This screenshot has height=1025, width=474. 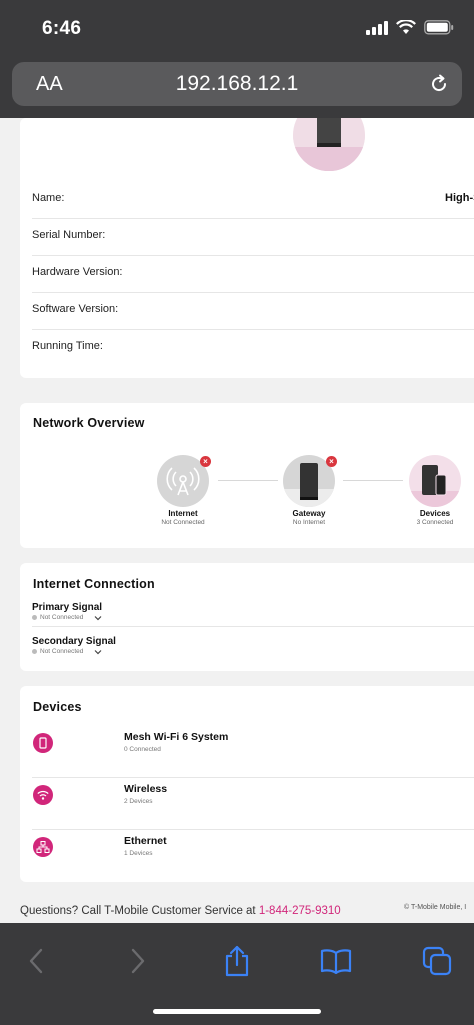 What do you see at coordinates (253, 751) in the screenshot?
I see `device-row-mesh: Mesh Wi-Fi 6 System 0 Connected` at bounding box center [253, 751].